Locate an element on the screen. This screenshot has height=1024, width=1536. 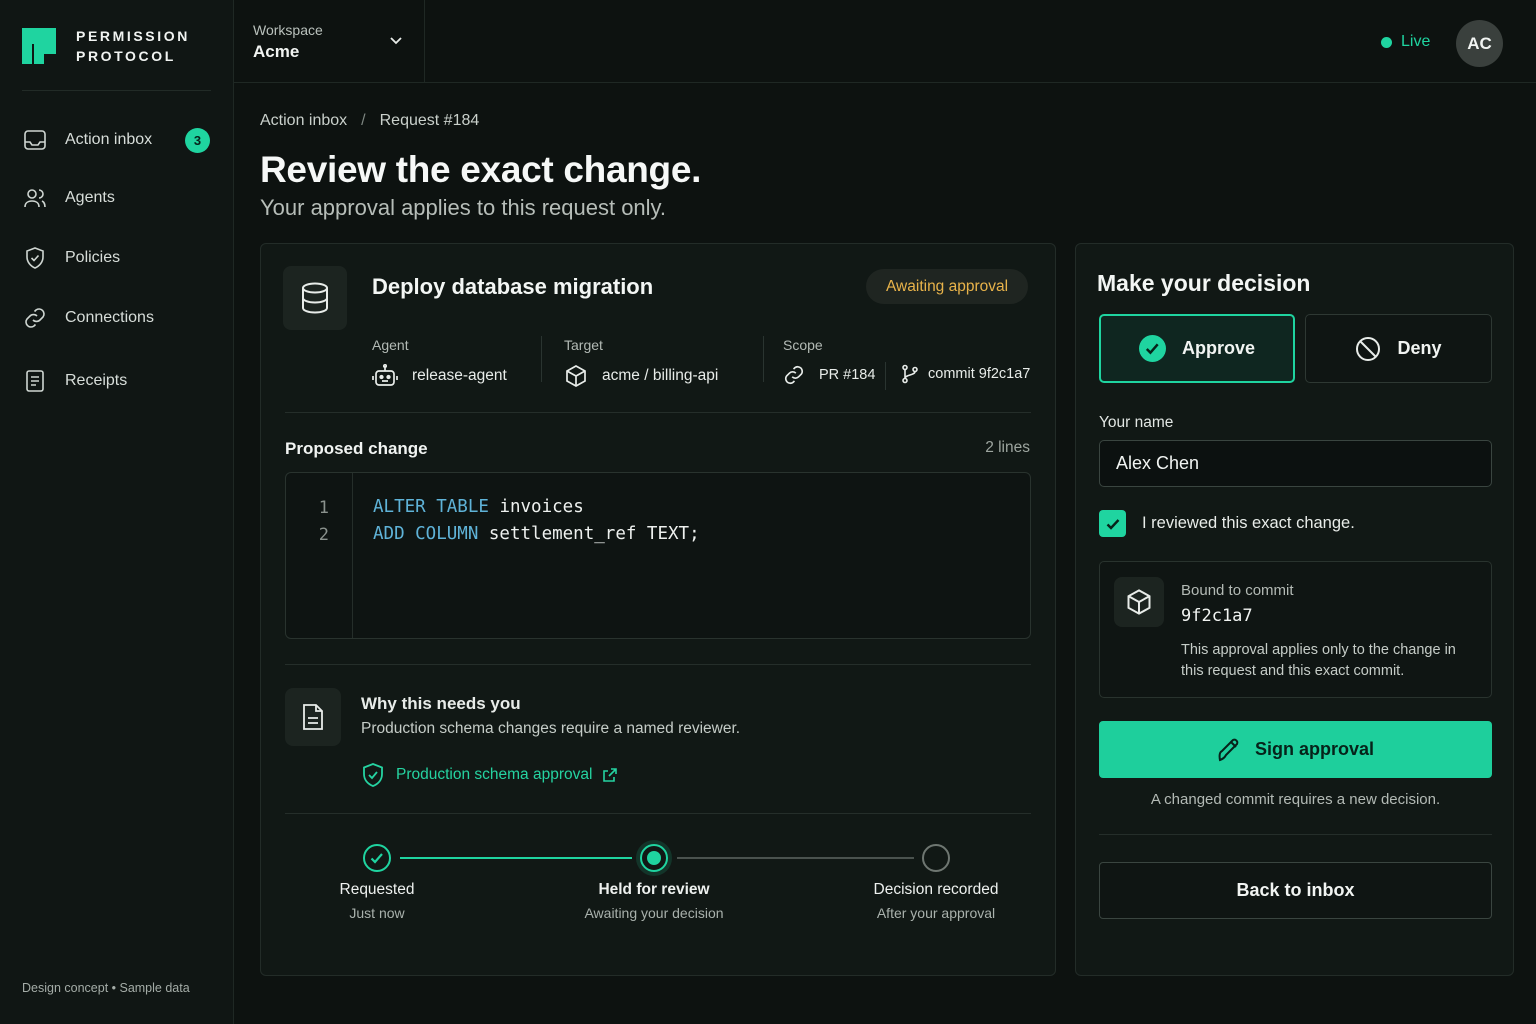
ban-icon is located at coordinates (1368, 348).